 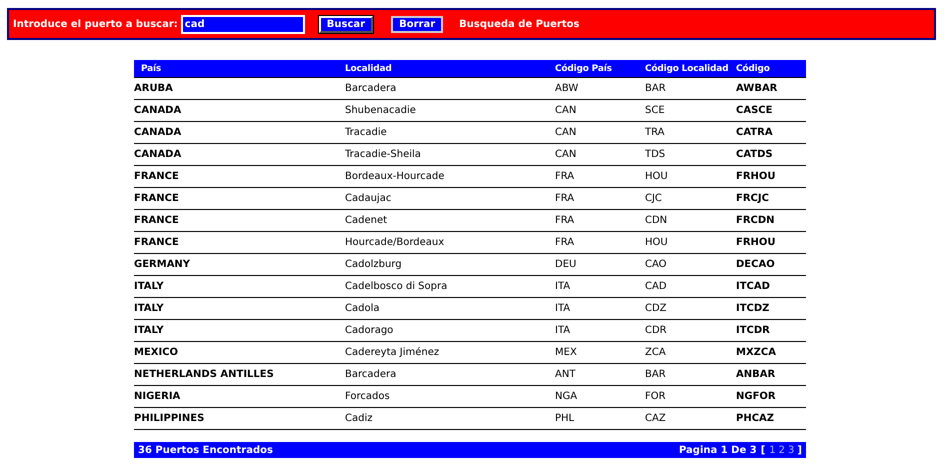 I want to click on table-cell-text: NIGERIA, so click(x=158, y=396).